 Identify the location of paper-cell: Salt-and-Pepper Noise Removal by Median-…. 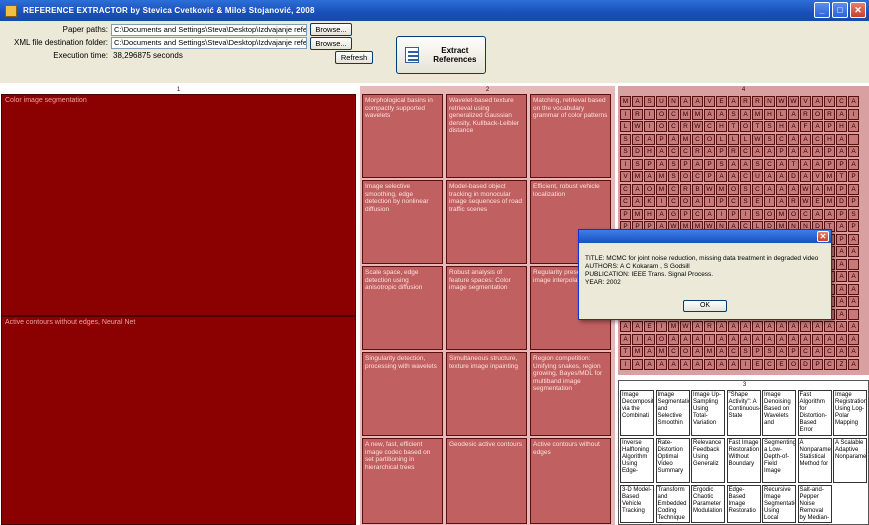
(814, 504).